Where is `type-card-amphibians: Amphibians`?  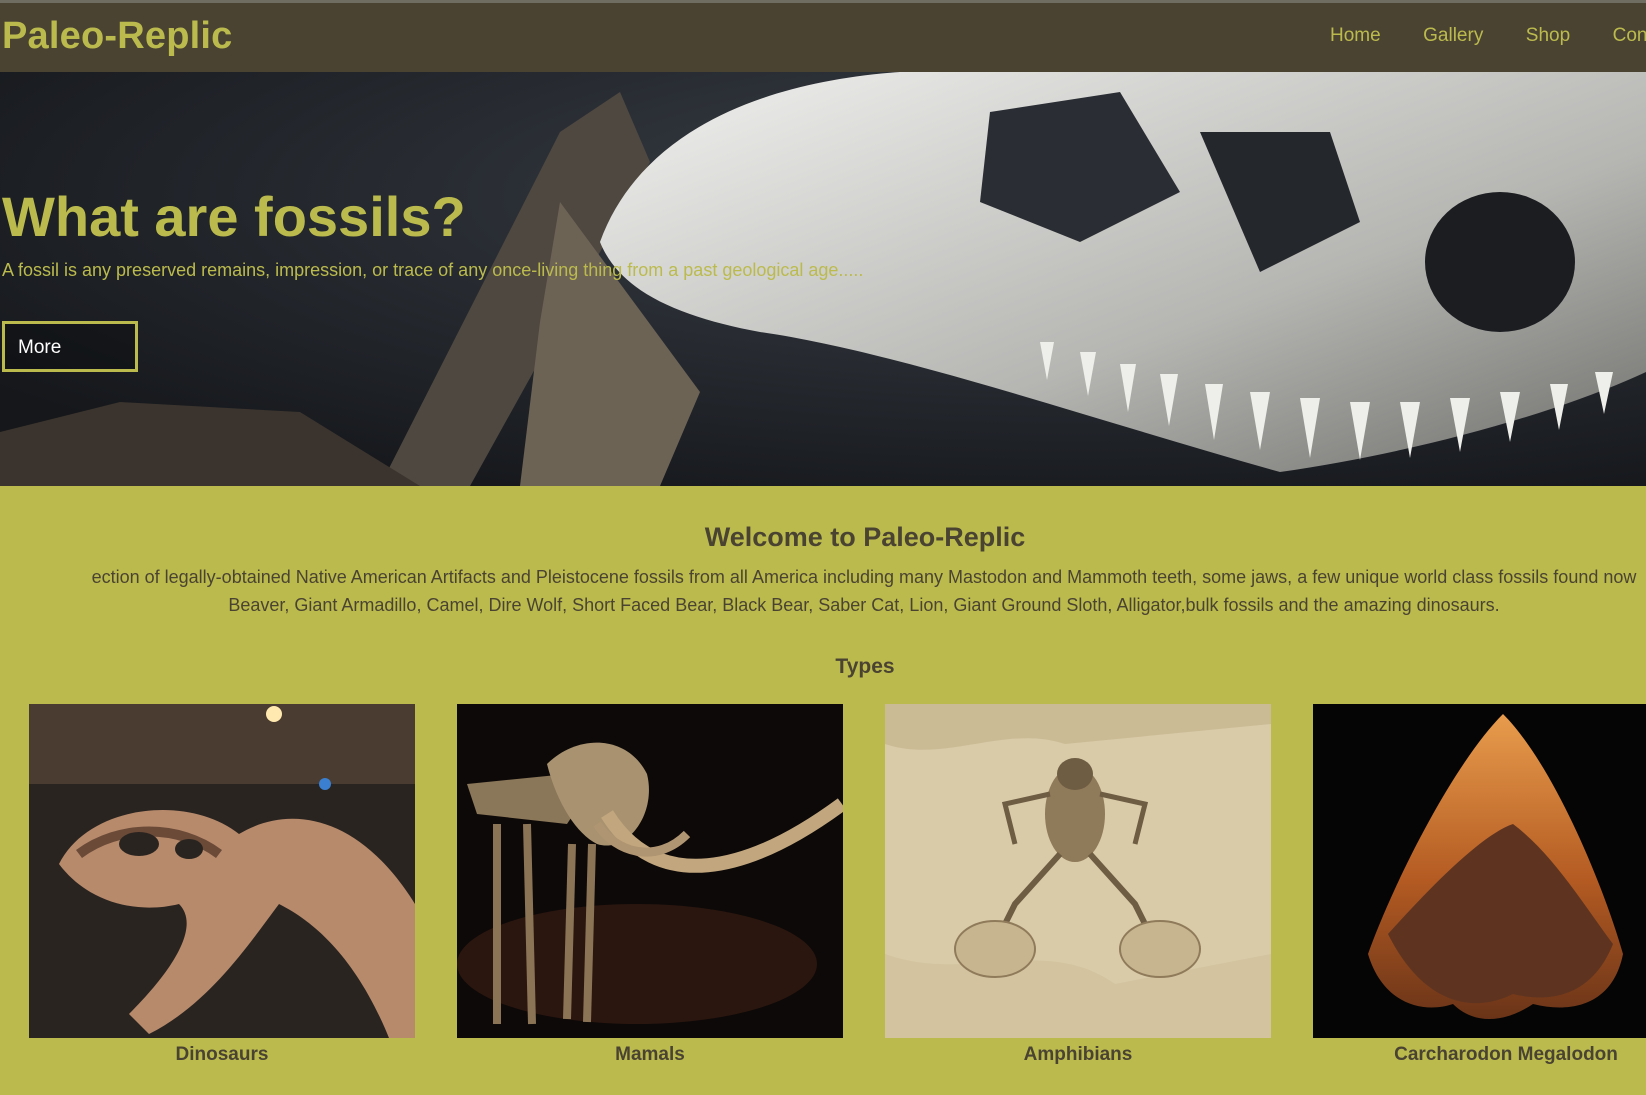 type-card-amphibians: Amphibians is located at coordinates (1078, 885).